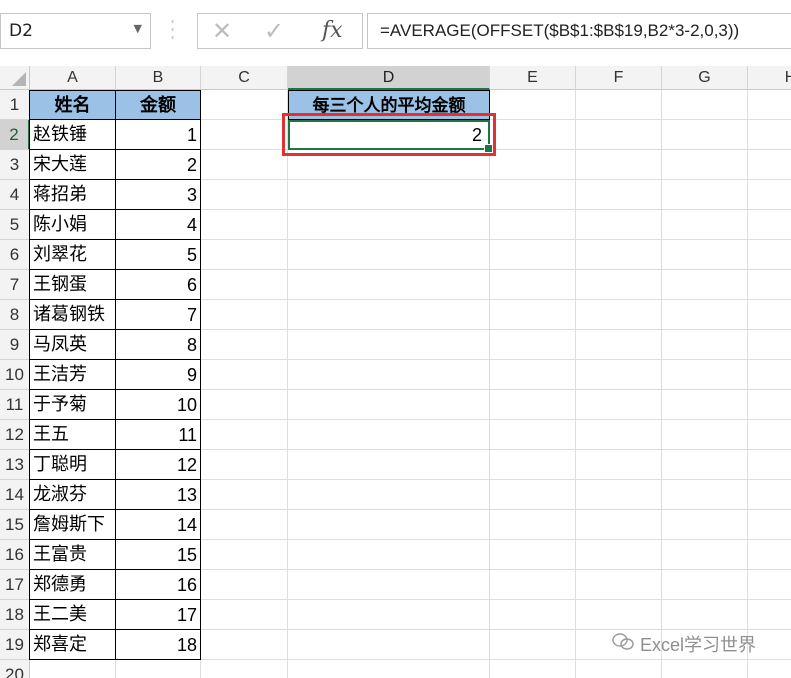 This screenshot has height=678, width=791. What do you see at coordinates (72, 105) in the screenshot?
I see `table-header-cell: 姓名` at bounding box center [72, 105].